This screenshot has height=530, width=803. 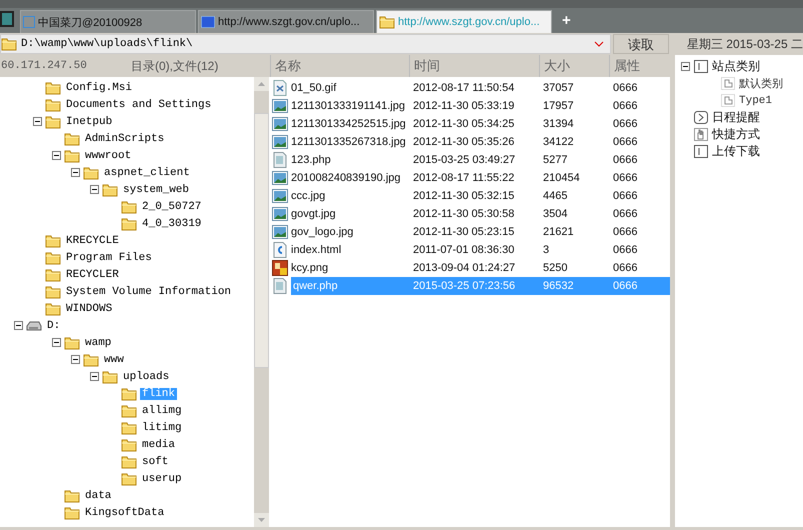 What do you see at coordinates (464, 124) in the screenshot?
I see `table-cell-text: 2012-11-30 05:34:25` at bounding box center [464, 124].